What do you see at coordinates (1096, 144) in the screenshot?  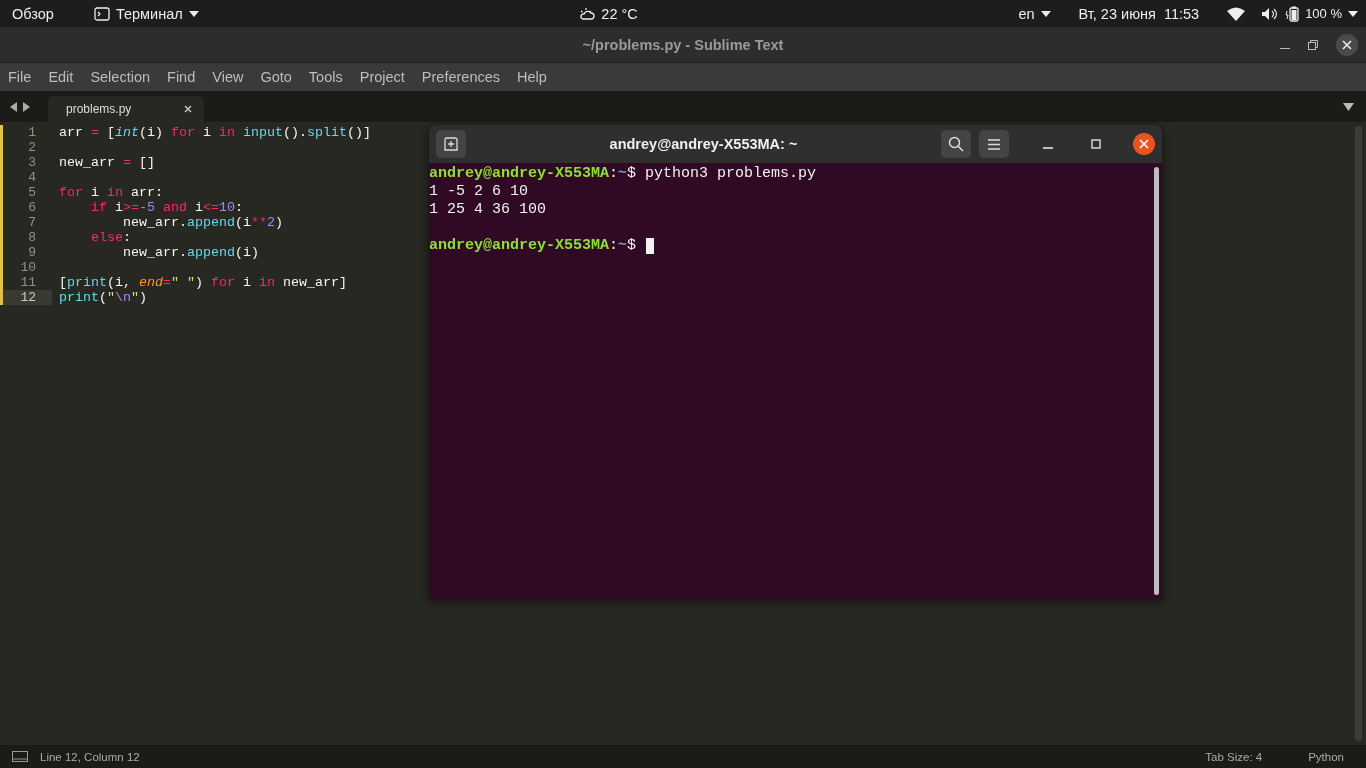 I see `maximize-icon` at bounding box center [1096, 144].